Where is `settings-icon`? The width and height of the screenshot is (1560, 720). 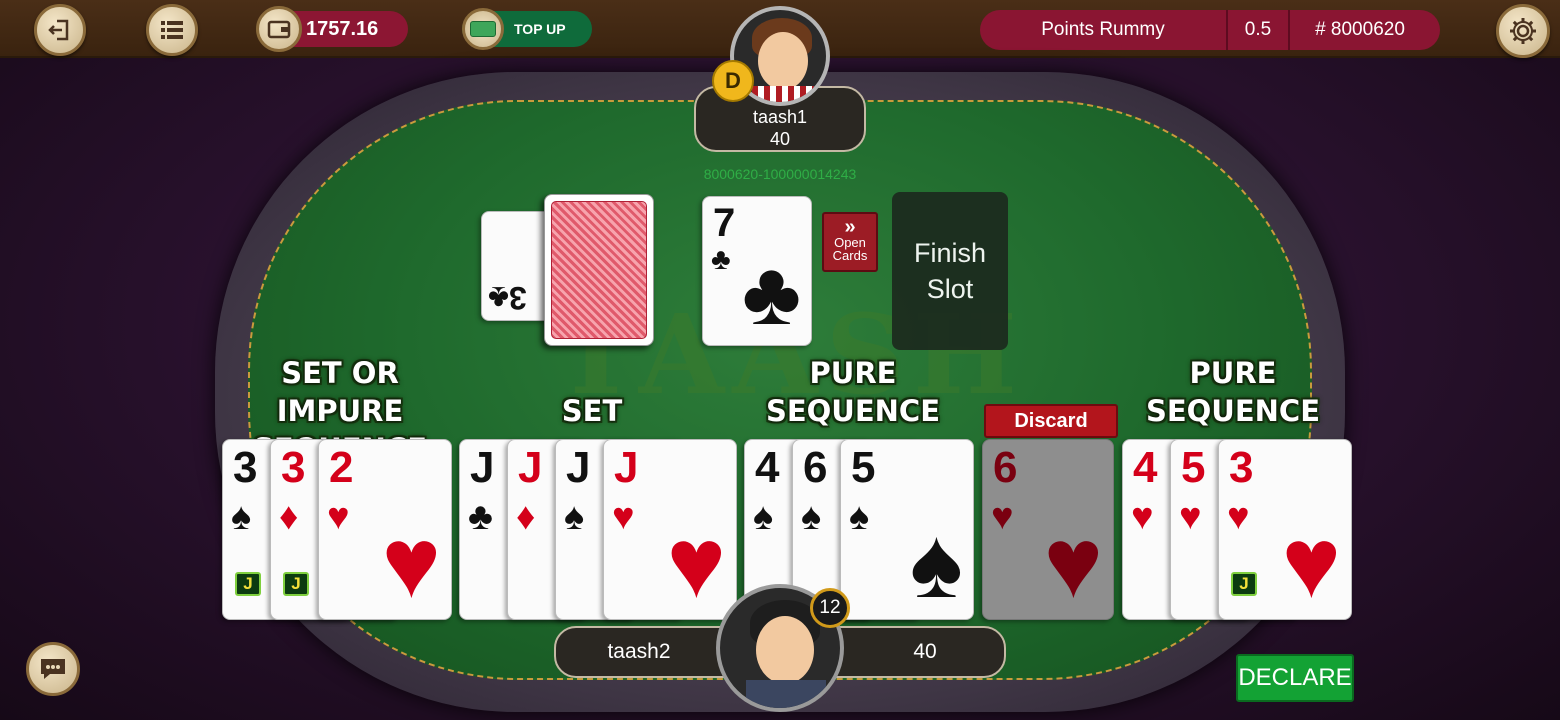 settings-icon is located at coordinates (1523, 31).